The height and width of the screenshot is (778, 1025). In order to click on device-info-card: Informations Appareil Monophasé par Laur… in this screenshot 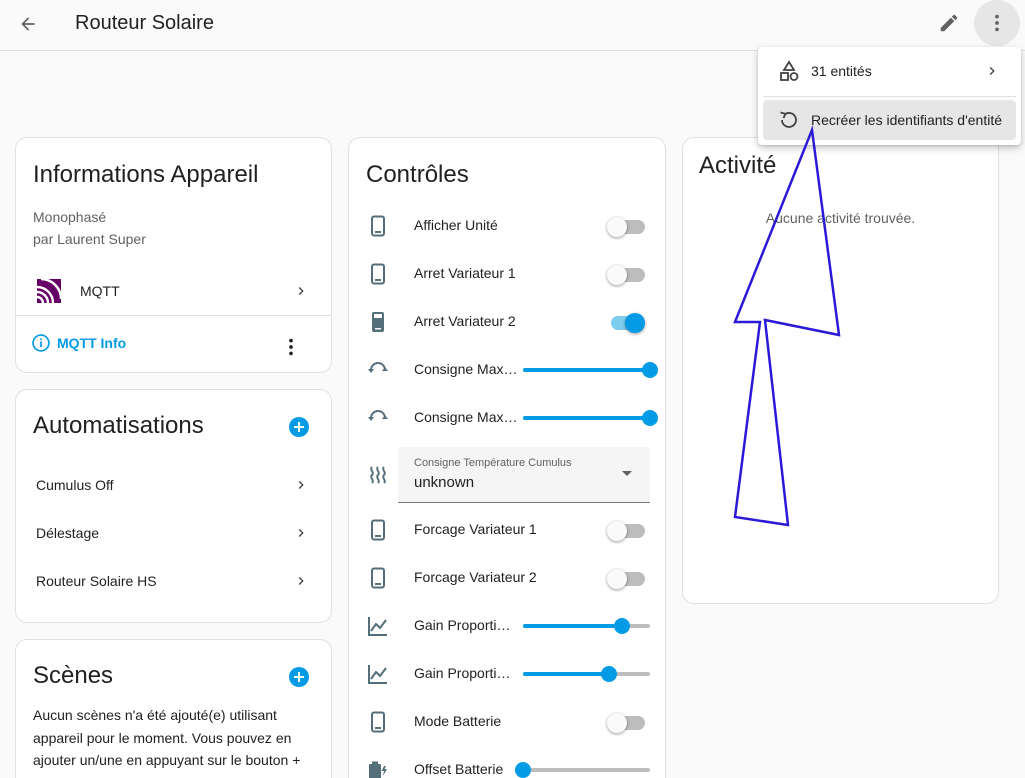, I will do `click(173, 255)`.